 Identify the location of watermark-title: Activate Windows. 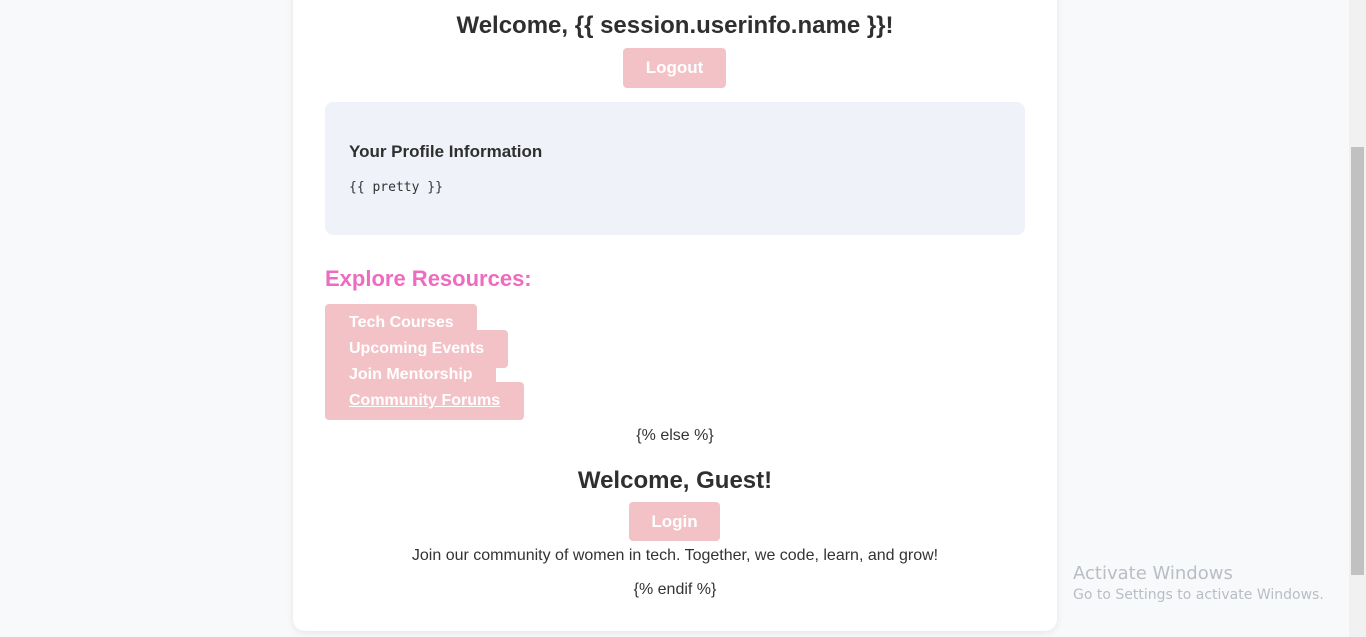
(1153, 573).